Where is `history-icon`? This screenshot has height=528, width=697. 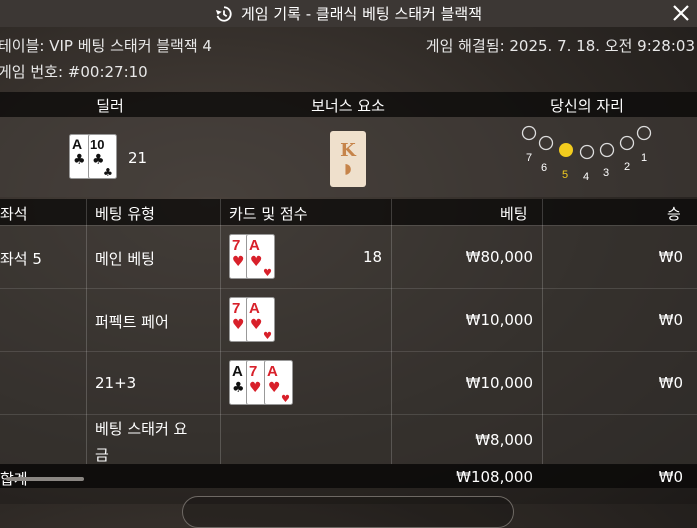
history-icon is located at coordinates (223, 13).